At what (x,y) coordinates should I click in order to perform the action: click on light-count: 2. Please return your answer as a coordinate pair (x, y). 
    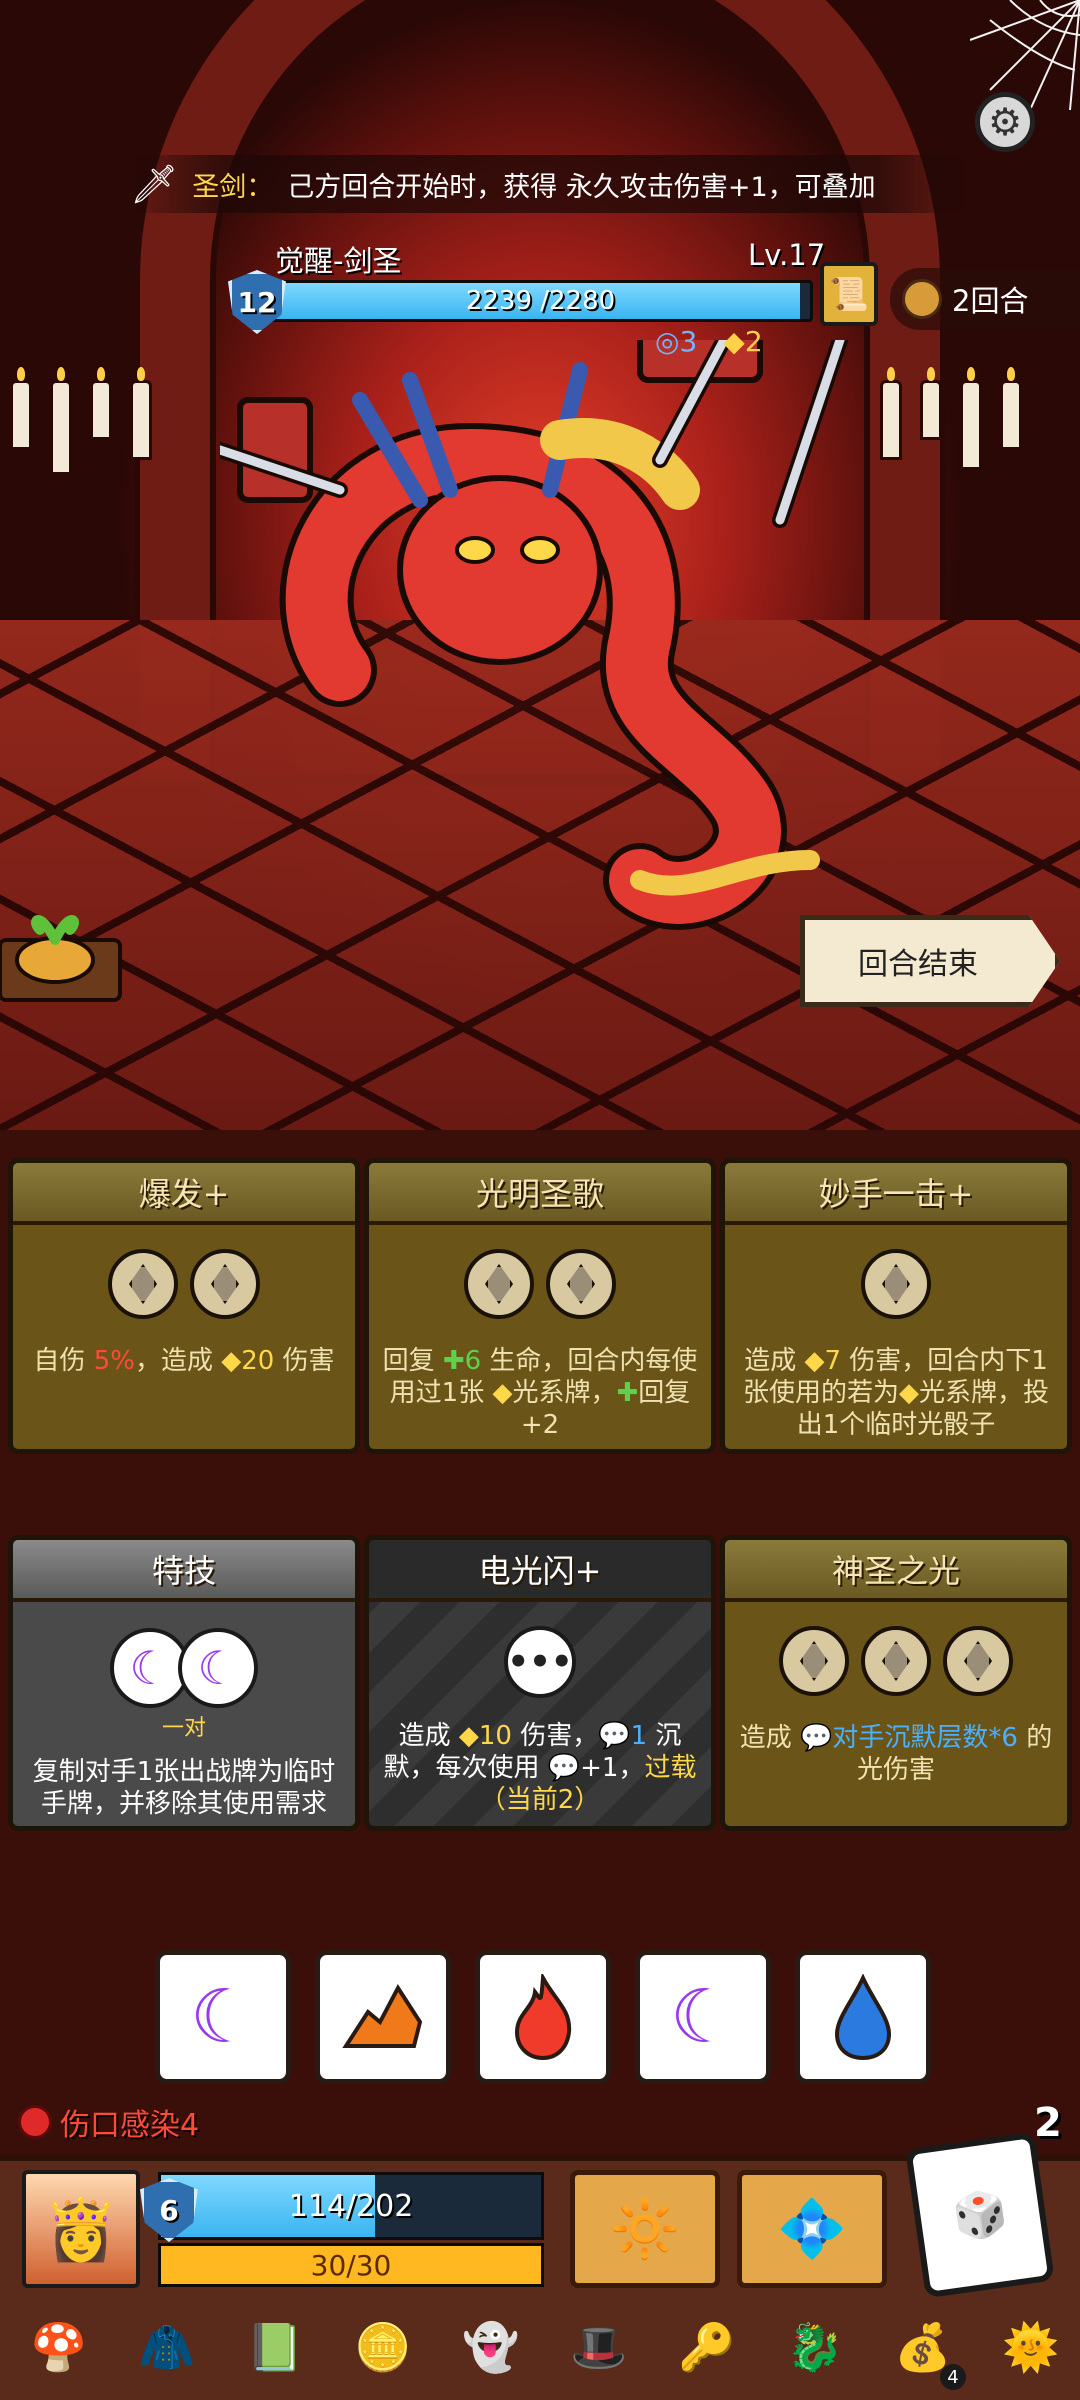
    Looking at the image, I should click on (753, 341).